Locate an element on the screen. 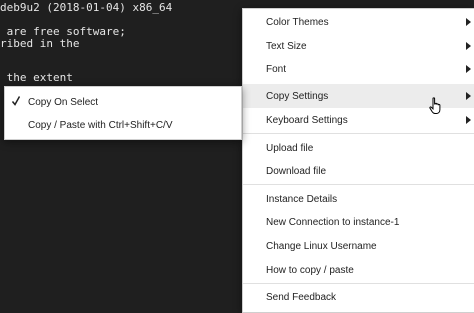  menu-item-change-linux-username: Change Linux Username is located at coordinates (358, 246).